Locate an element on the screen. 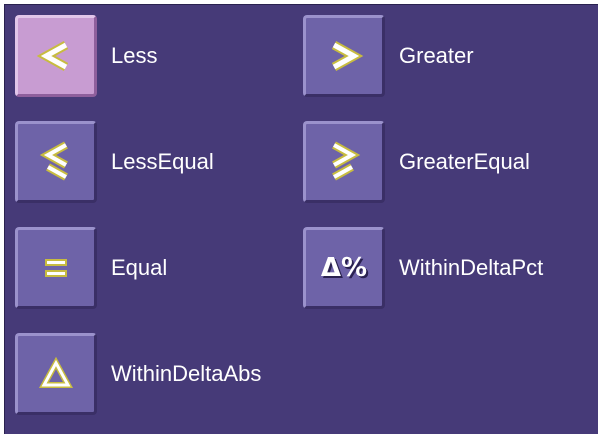  greater-than-icon is located at coordinates (347, 56).